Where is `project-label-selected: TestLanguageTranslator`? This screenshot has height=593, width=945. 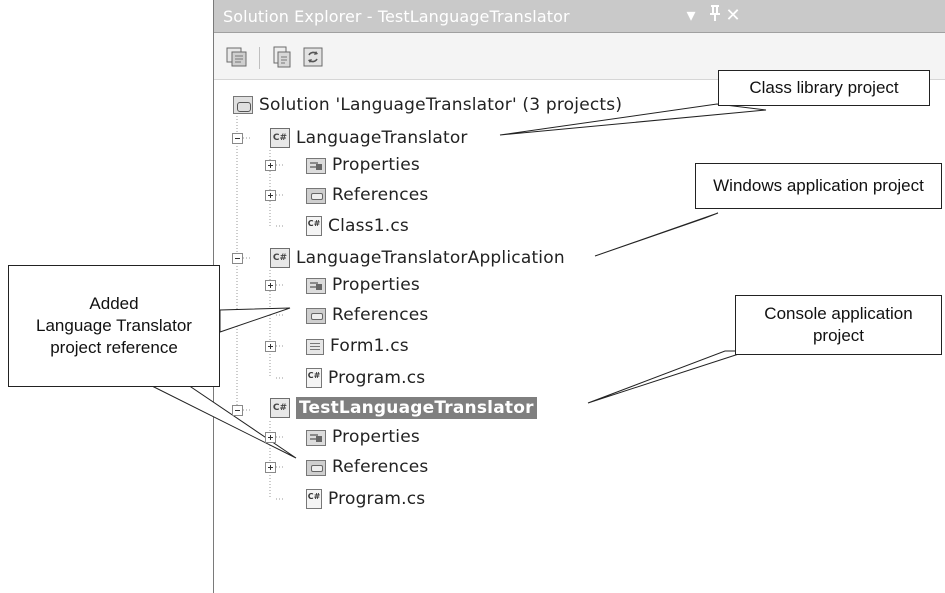
project-label-selected: TestLanguageTranslator is located at coordinates (416, 408).